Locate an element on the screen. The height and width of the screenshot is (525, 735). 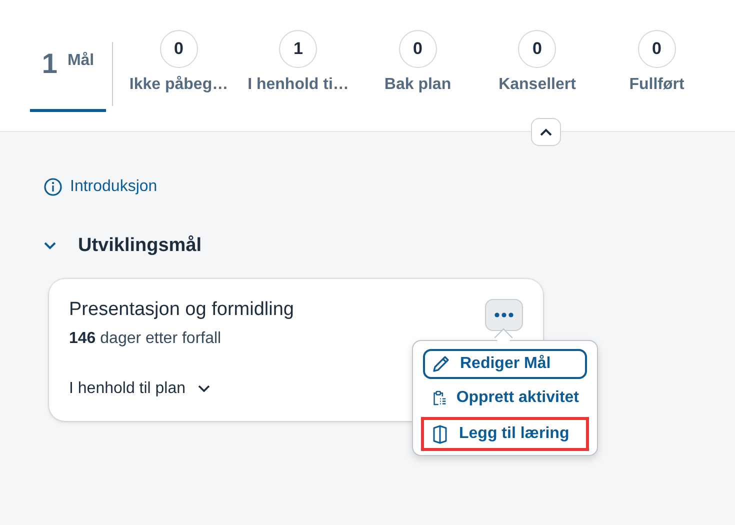
section-header: Utviklingsmål is located at coordinates (389, 246).